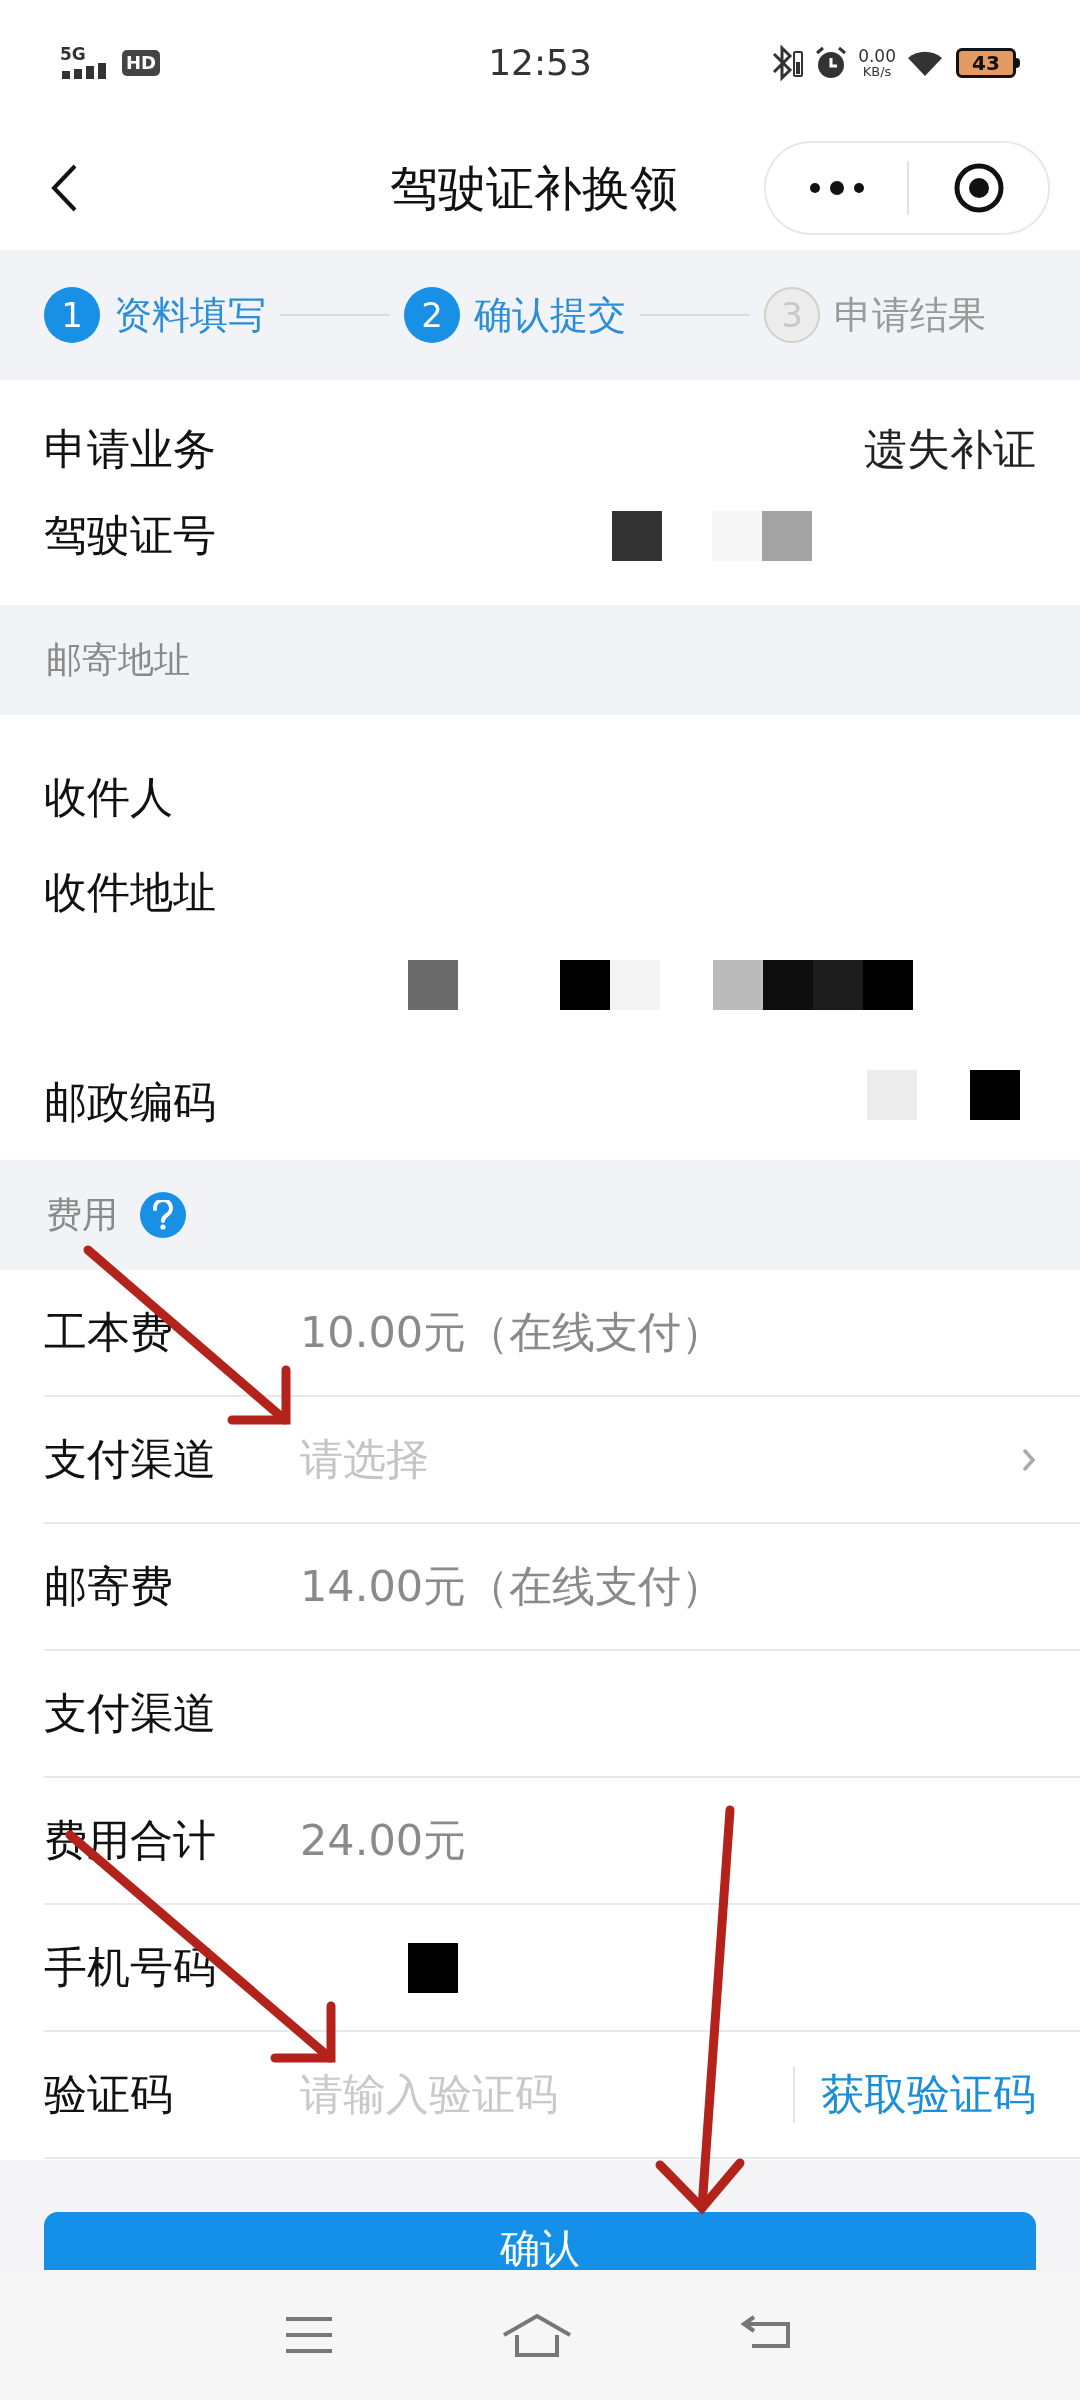 The height and width of the screenshot is (2400, 1080). I want to click on alarm-icon, so click(831, 62).